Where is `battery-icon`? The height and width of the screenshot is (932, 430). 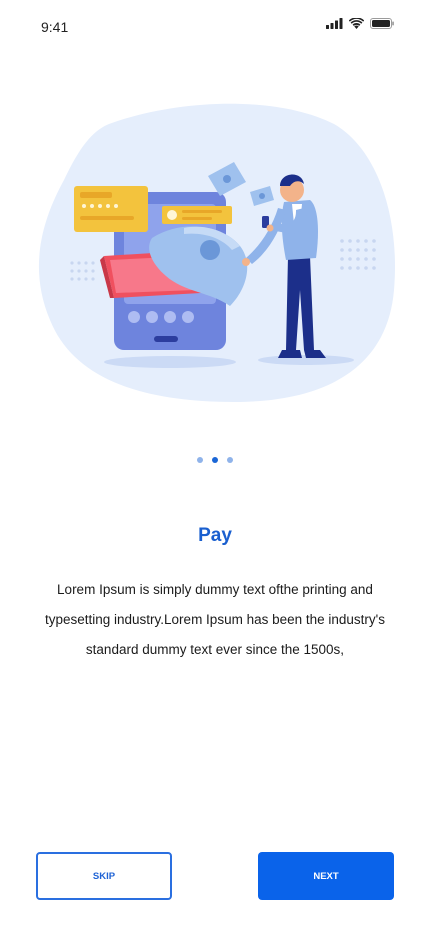
battery-icon is located at coordinates (382, 23).